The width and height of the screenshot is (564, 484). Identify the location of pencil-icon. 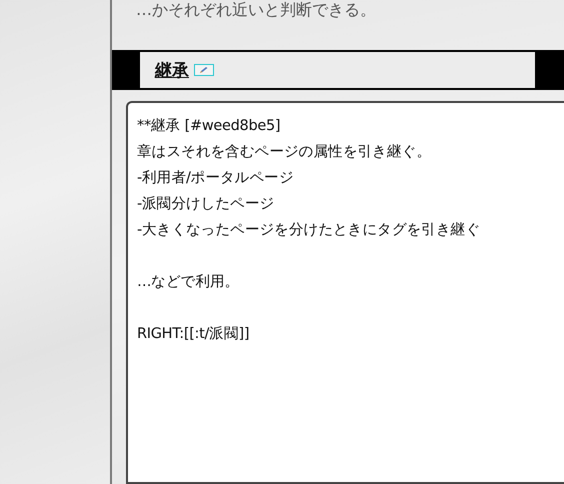
(204, 70).